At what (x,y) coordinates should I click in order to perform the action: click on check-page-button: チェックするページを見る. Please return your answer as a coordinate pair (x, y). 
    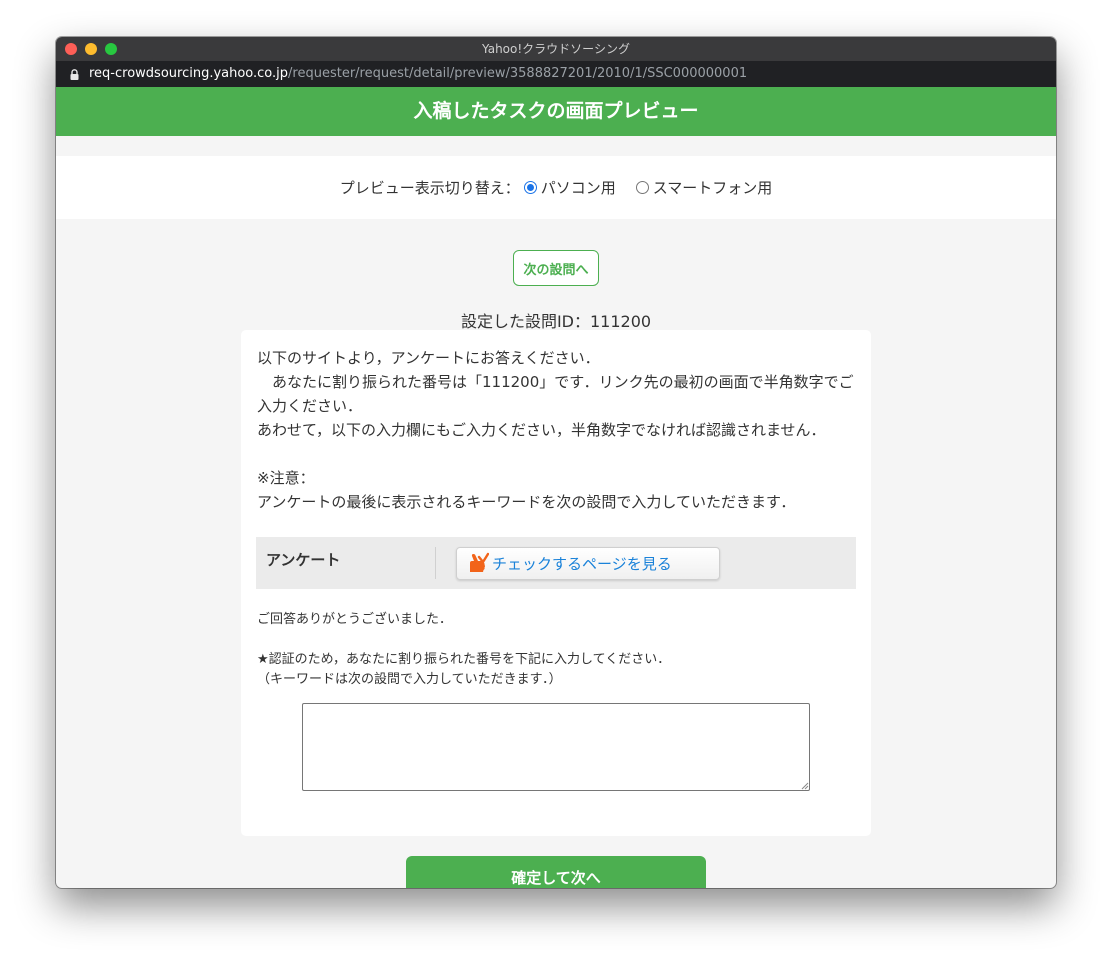
    Looking at the image, I should click on (588, 563).